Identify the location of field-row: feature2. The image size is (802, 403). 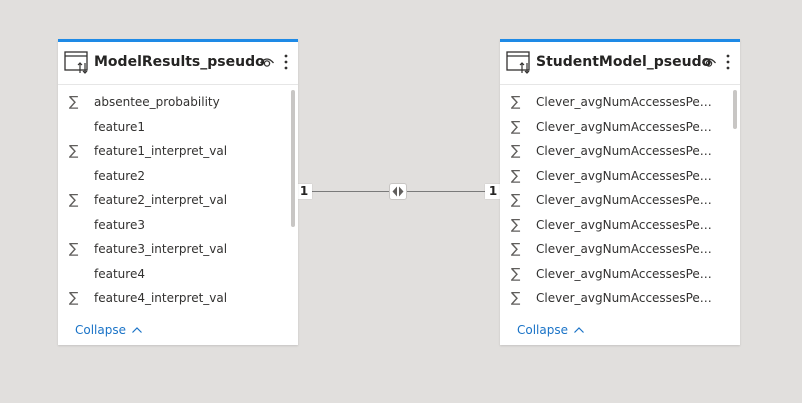
(178, 176).